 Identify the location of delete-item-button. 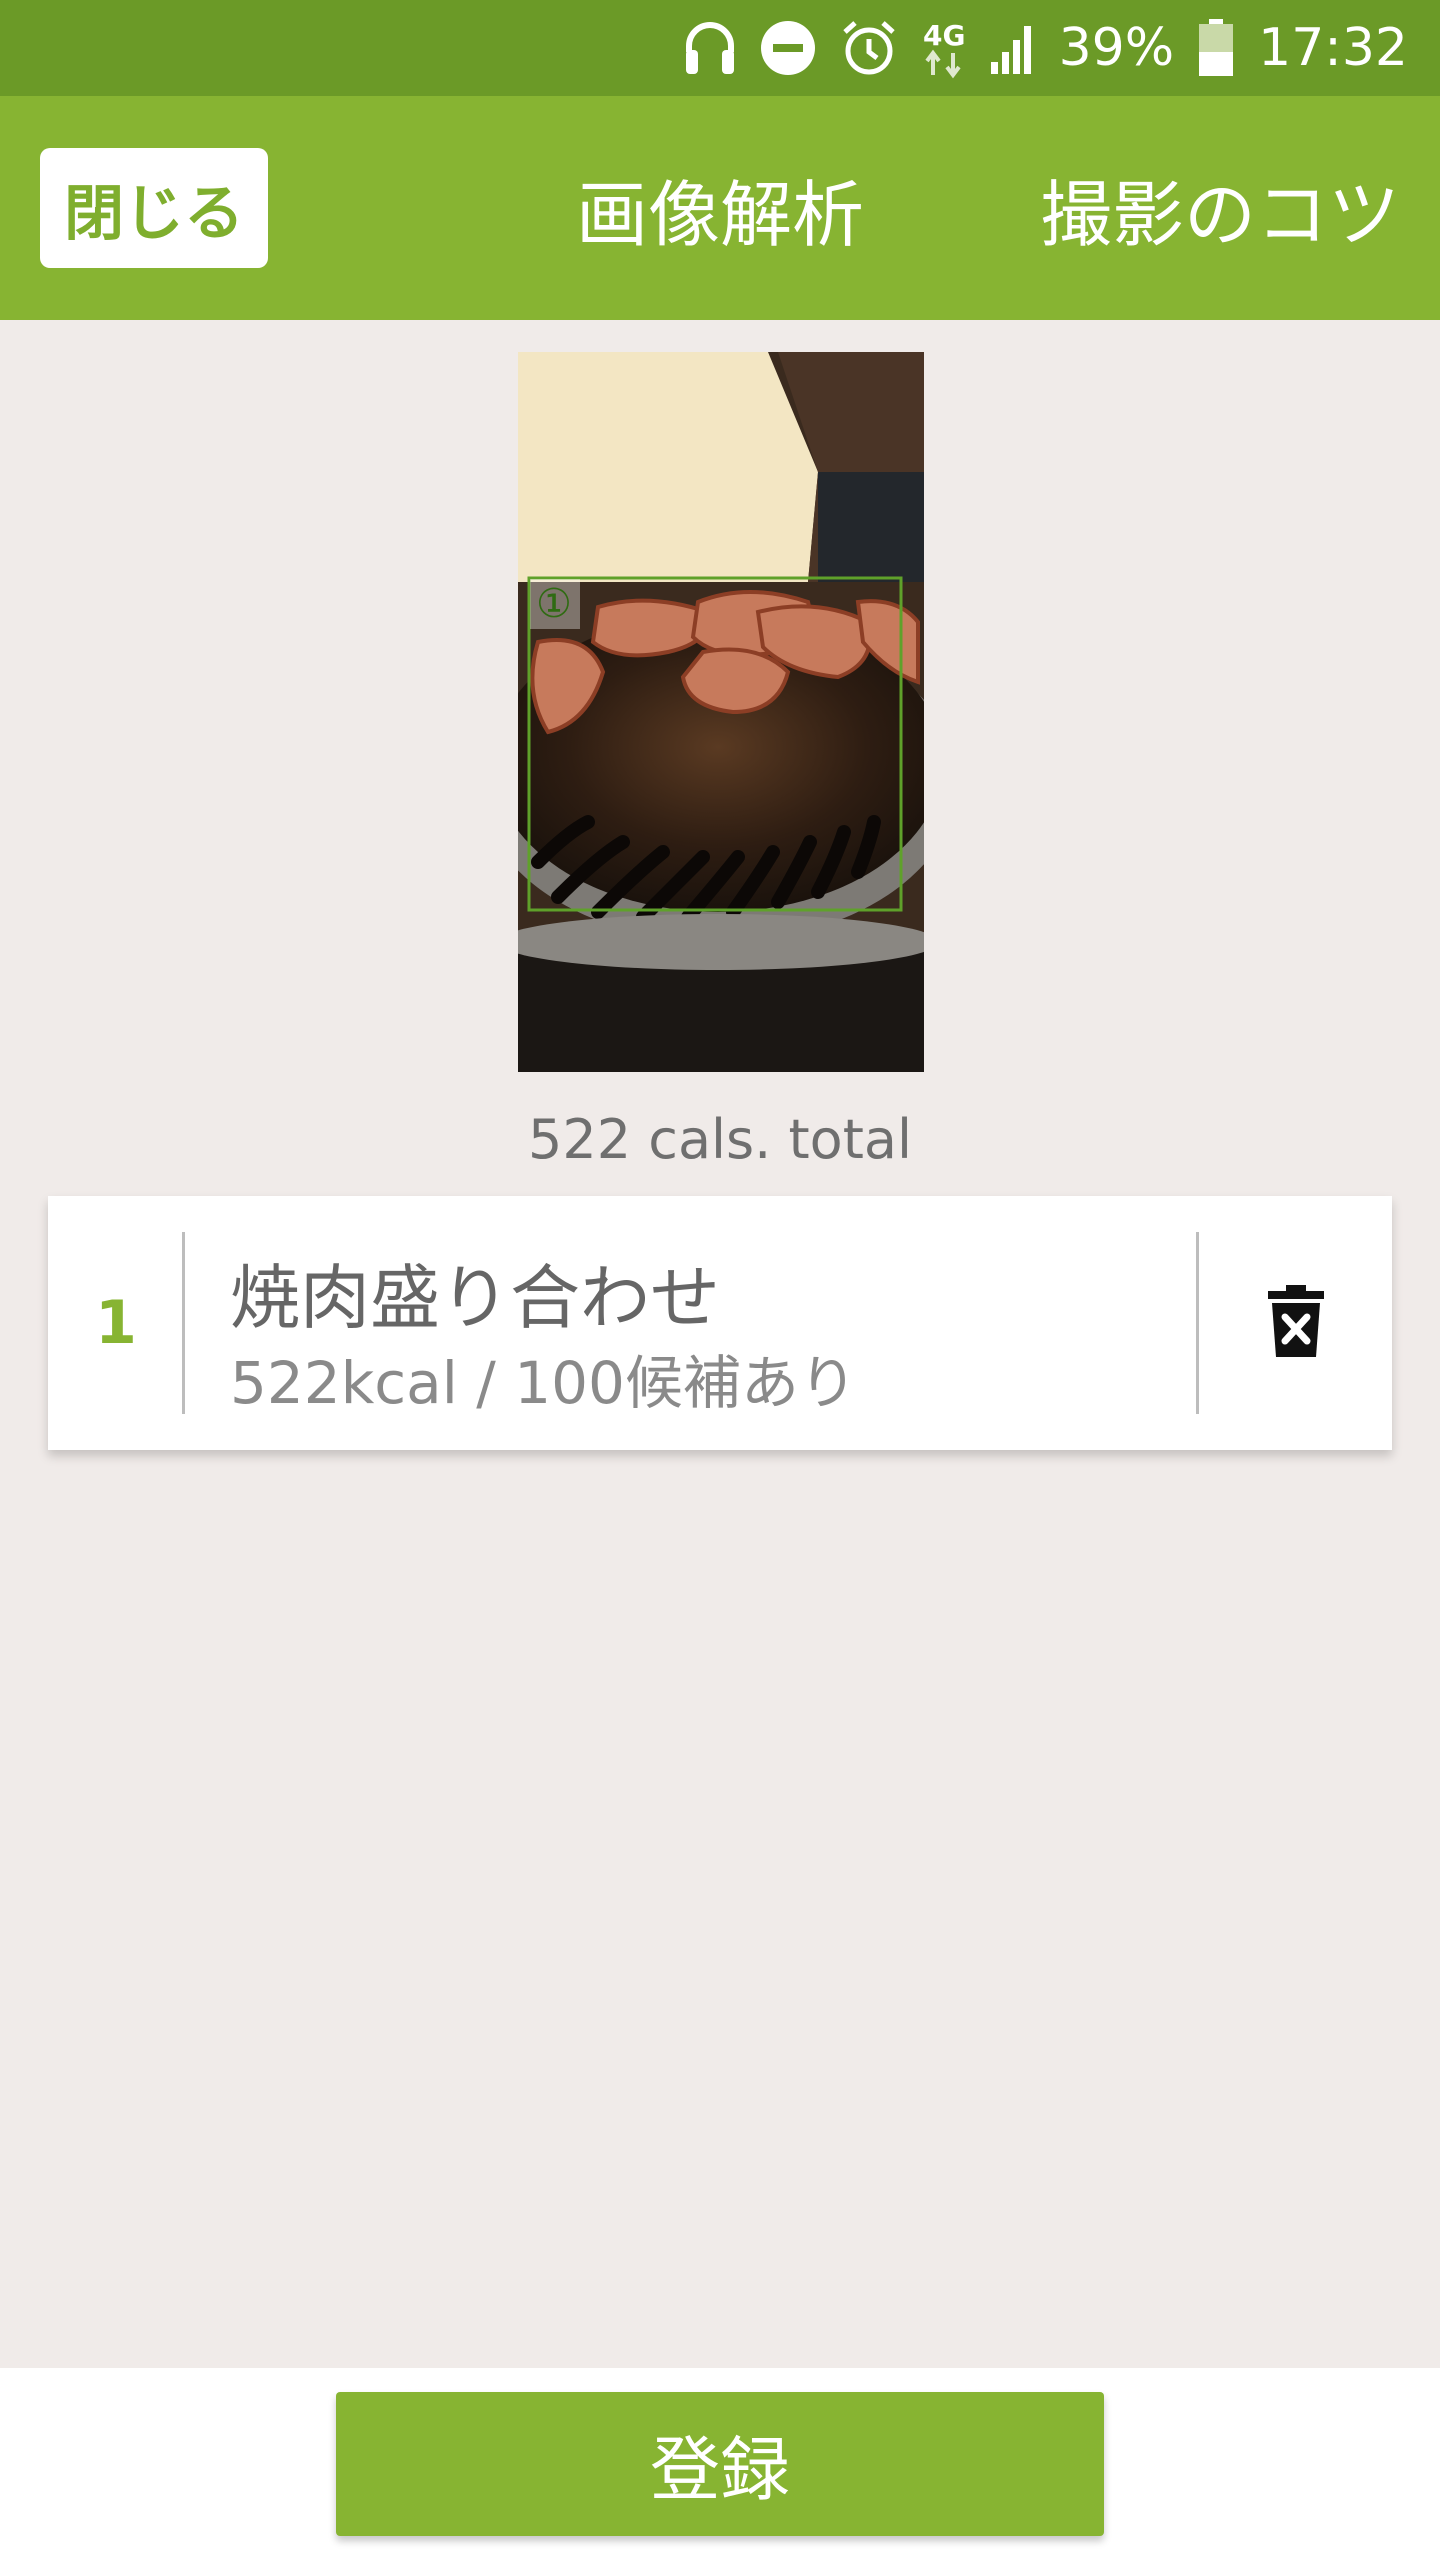
(1295, 1323).